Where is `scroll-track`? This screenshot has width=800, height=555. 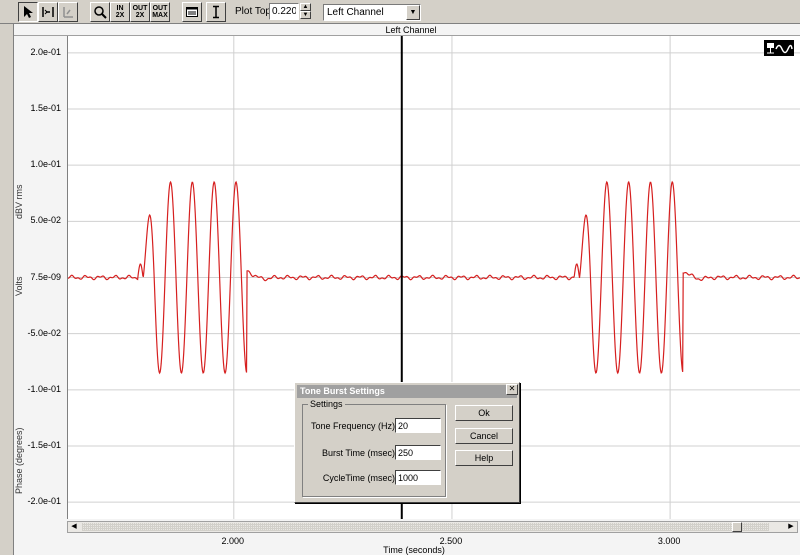 scroll-track is located at coordinates (425, 527).